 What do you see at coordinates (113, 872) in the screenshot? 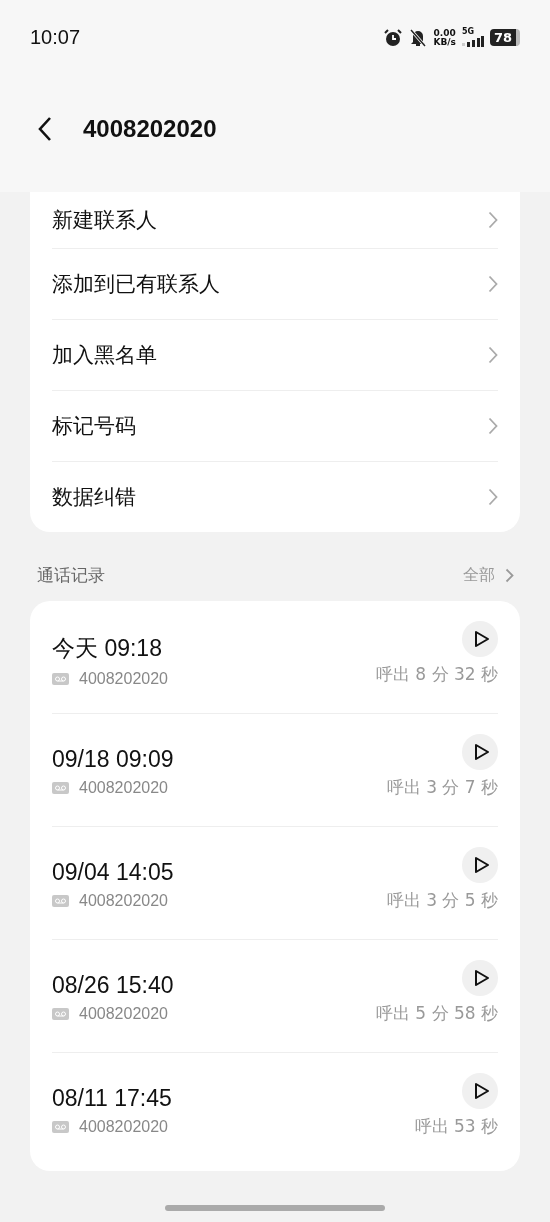
I see `call-time: 09/04 14:05` at bounding box center [113, 872].